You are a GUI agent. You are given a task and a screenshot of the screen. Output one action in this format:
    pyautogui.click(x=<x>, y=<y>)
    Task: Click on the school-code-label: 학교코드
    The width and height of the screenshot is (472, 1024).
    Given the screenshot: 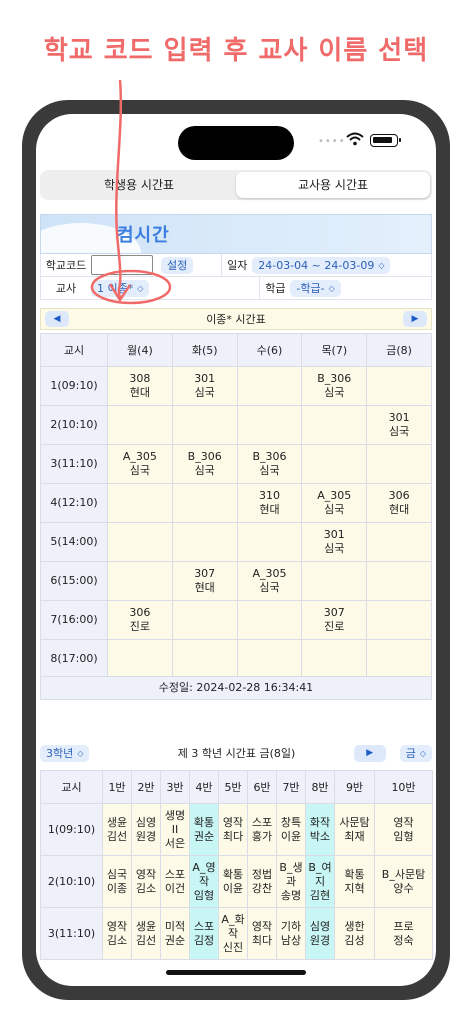 What is the action you would take?
    pyautogui.click(x=66, y=265)
    